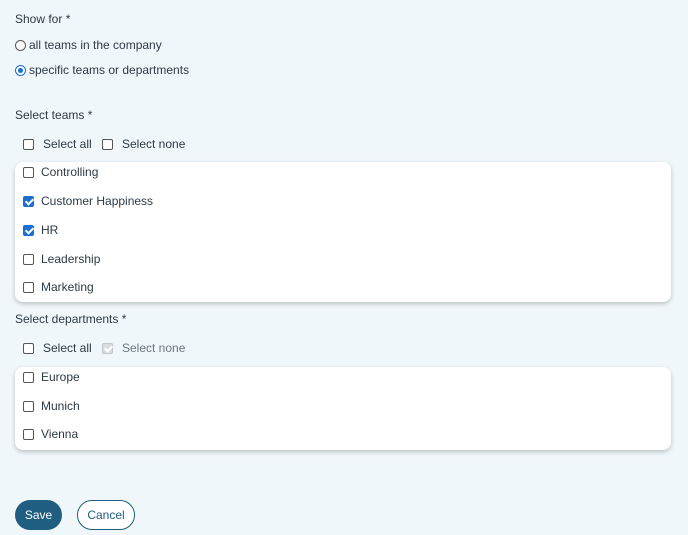  Describe the element at coordinates (71, 259) in the screenshot. I see `team-label: Leadership` at that location.